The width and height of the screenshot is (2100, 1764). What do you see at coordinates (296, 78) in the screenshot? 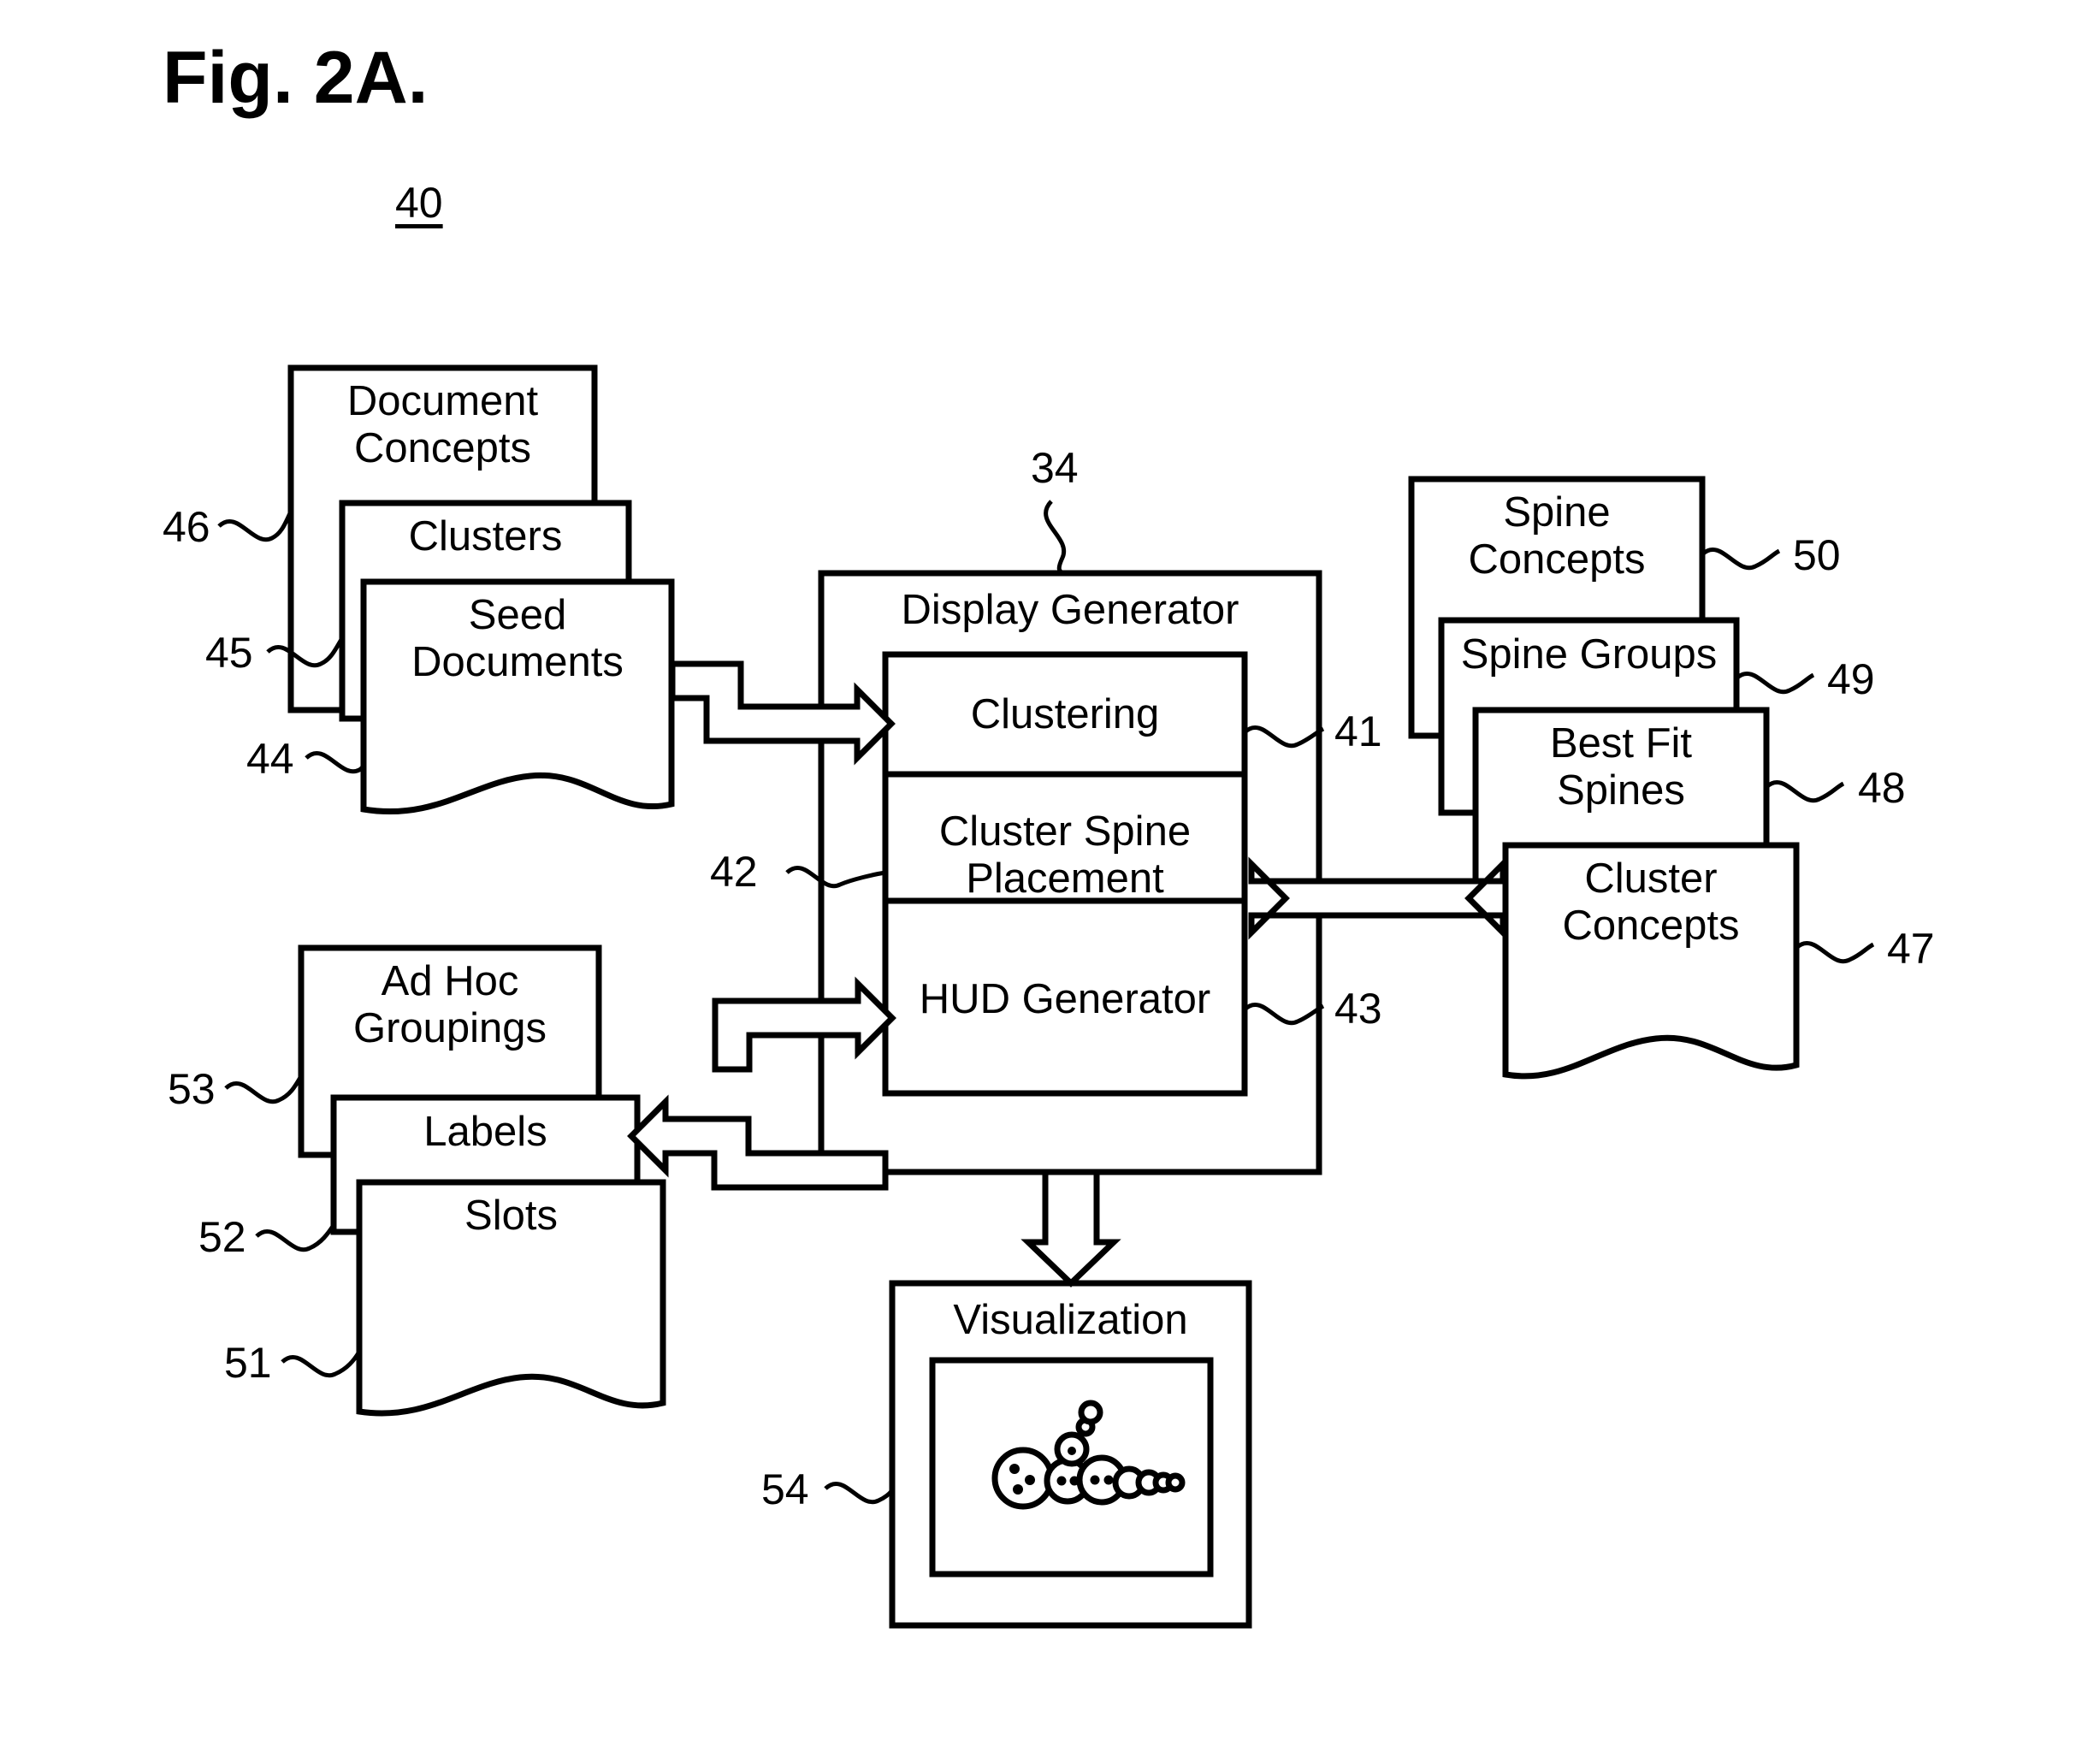
I see `page-title: Fig. 2A.` at bounding box center [296, 78].